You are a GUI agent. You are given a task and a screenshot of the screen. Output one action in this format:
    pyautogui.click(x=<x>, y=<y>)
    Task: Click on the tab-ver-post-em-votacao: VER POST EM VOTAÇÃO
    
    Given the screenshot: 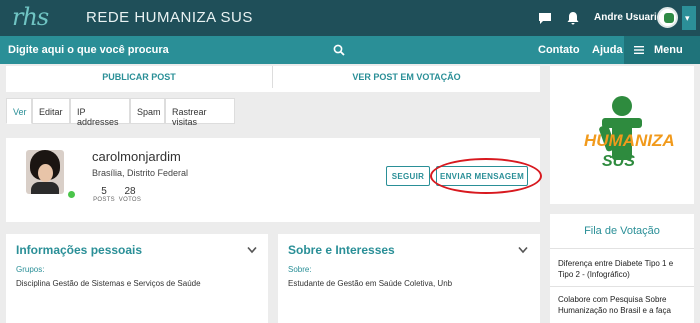 What is the action you would take?
    pyautogui.click(x=406, y=77)
    